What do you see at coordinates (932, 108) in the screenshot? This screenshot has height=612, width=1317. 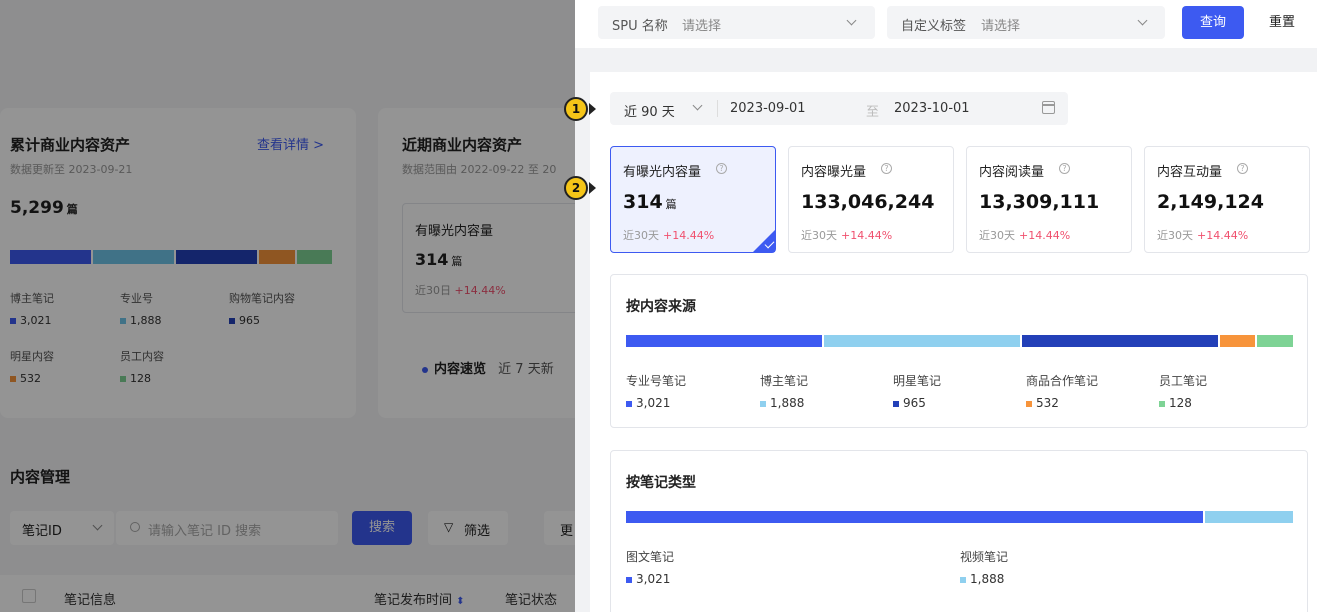 I see `range-end: 2023-10-01` at bounding box center [932, 108].